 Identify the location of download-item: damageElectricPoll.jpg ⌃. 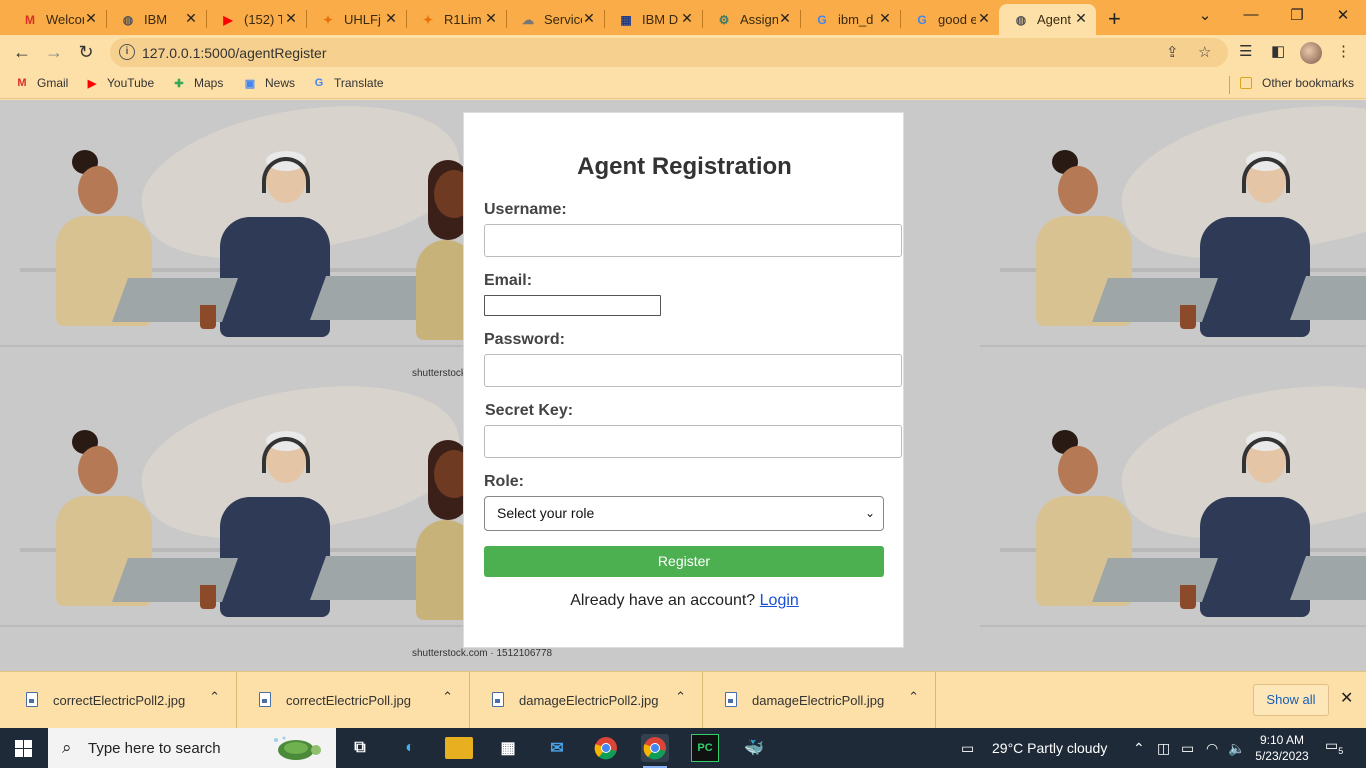
(819, 700).